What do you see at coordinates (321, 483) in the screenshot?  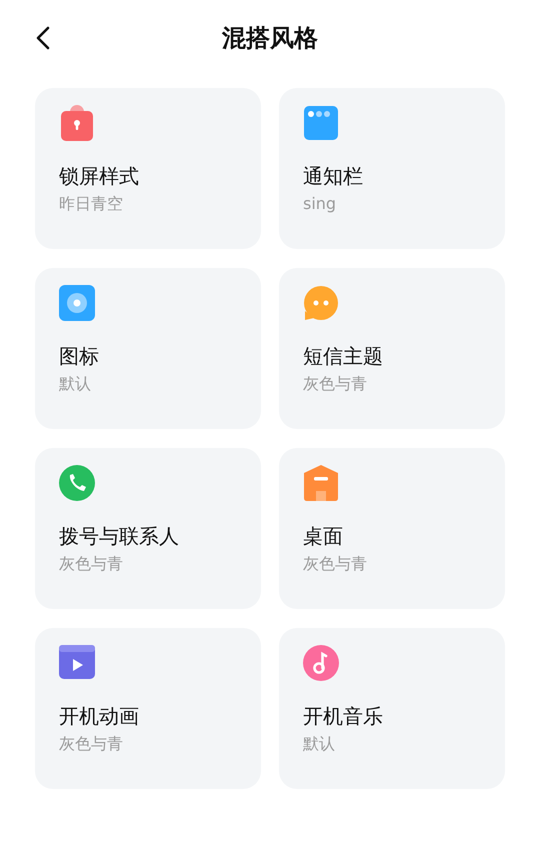 I see `house-icon` at bounding box center [321, 483].